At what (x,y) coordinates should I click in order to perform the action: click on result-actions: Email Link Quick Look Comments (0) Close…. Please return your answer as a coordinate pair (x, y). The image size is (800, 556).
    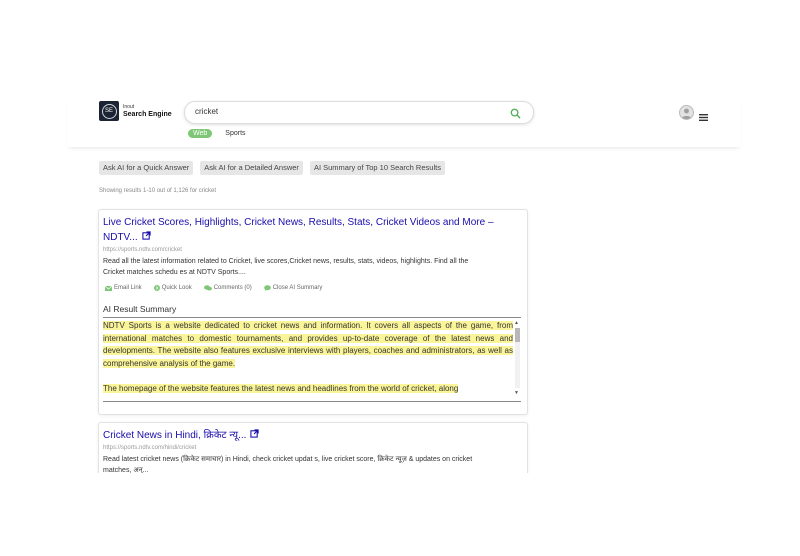
    Looking at the image, I should click on (219, 288).